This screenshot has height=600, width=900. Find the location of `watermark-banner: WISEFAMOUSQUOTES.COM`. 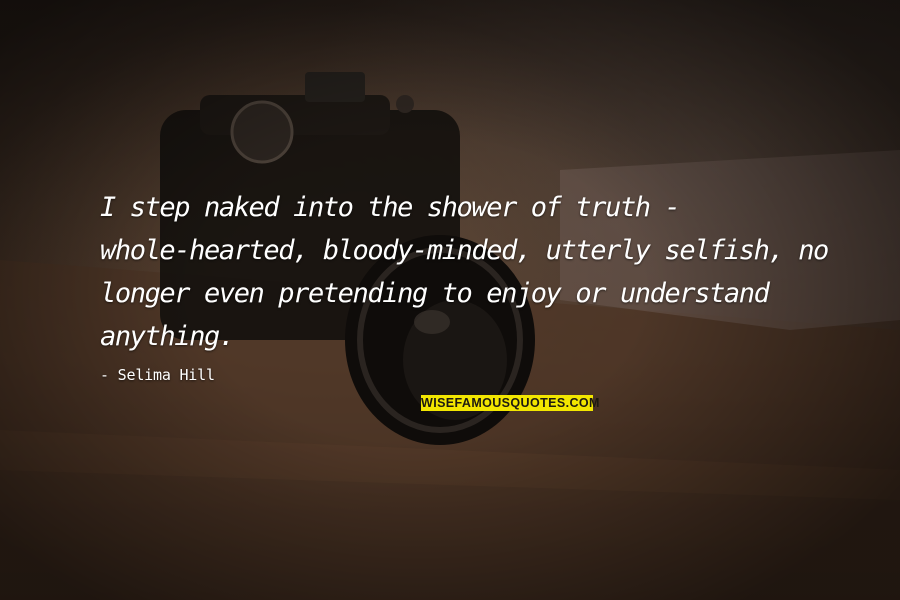

watermark-banner: WISEFAMOUSQUOTES.COM is located at coordinates (510, 403).